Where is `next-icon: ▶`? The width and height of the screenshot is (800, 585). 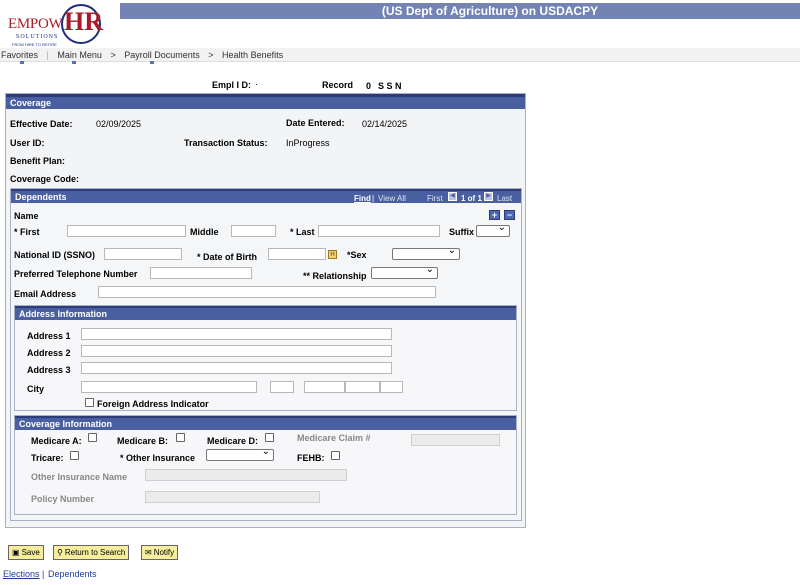
next-icon: ▶ is located at coordinates (488, 196).